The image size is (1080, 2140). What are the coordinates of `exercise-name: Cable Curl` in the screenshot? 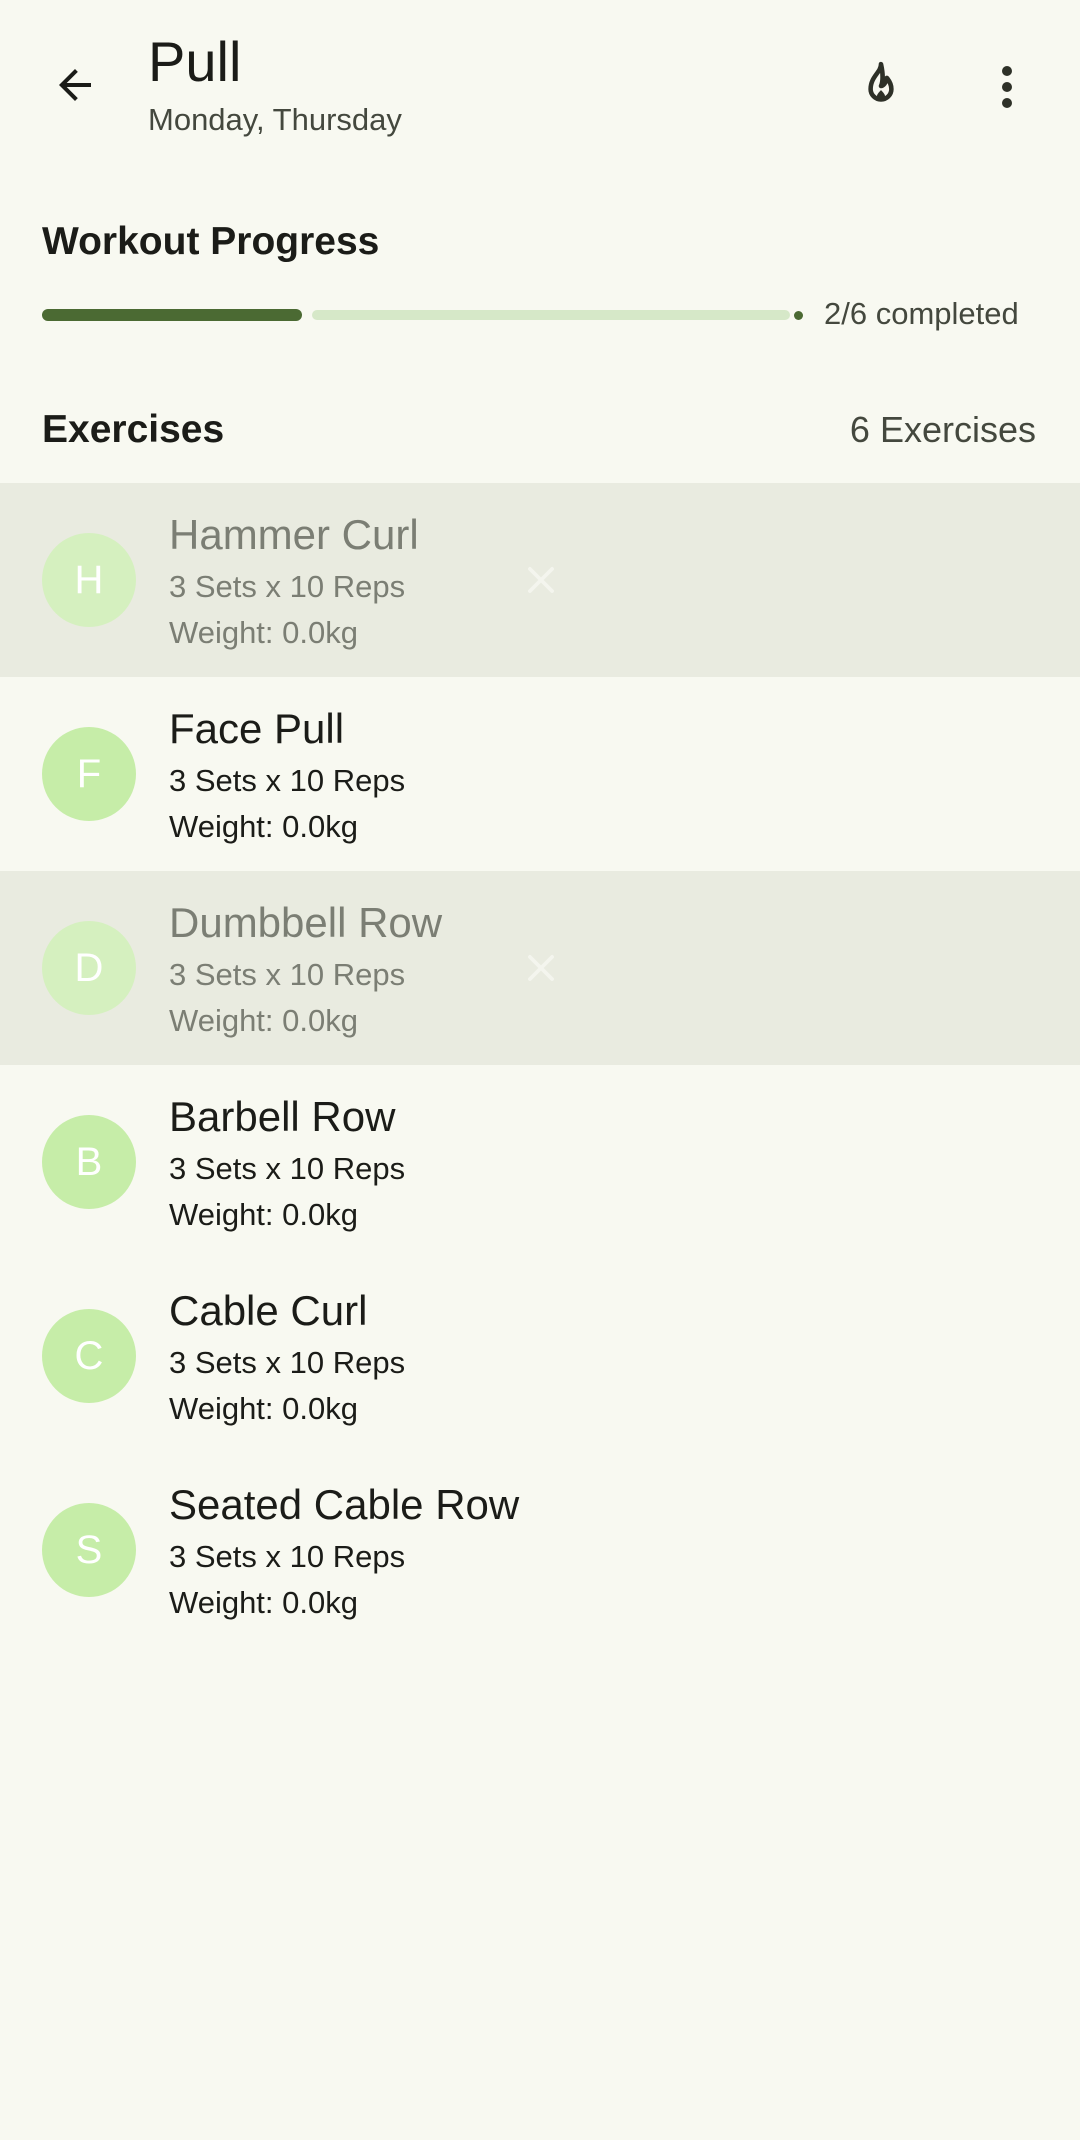 It's located at (268, 1310).